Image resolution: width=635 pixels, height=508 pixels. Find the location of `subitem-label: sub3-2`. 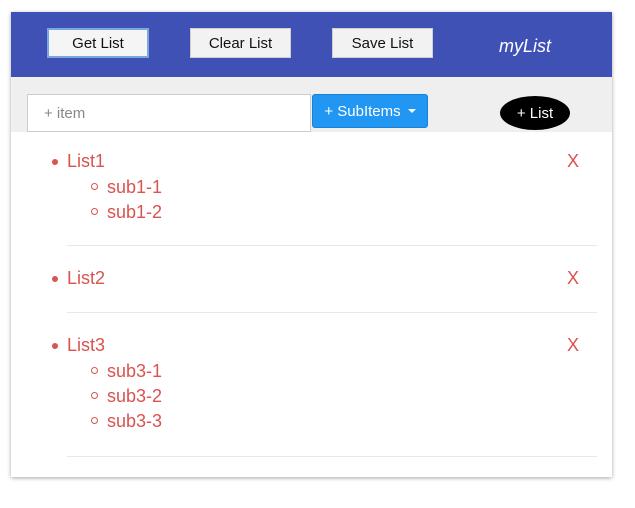

subitem-label: sub3-2 is located at coordinates (134, 396).